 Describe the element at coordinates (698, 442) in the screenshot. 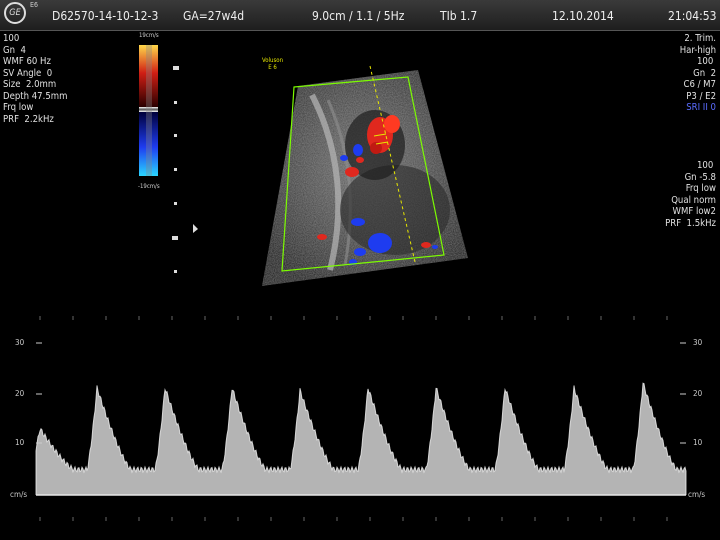

I see `axis-tick-10-right: 10` at that location.